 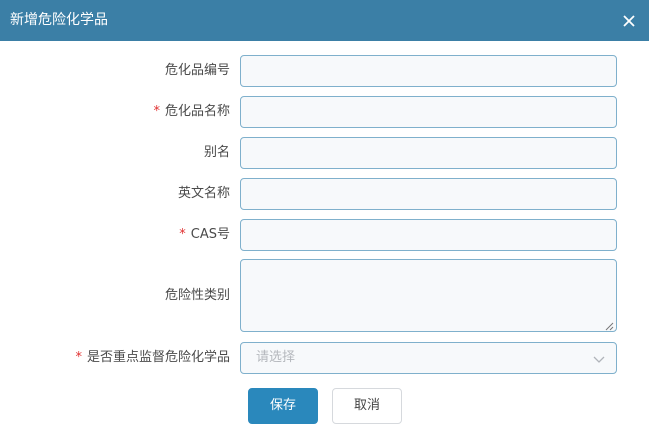 What do you see at coordinates (428, 194) in the screenshot?
I see `english-name-input` at bounding box center [428, 194].